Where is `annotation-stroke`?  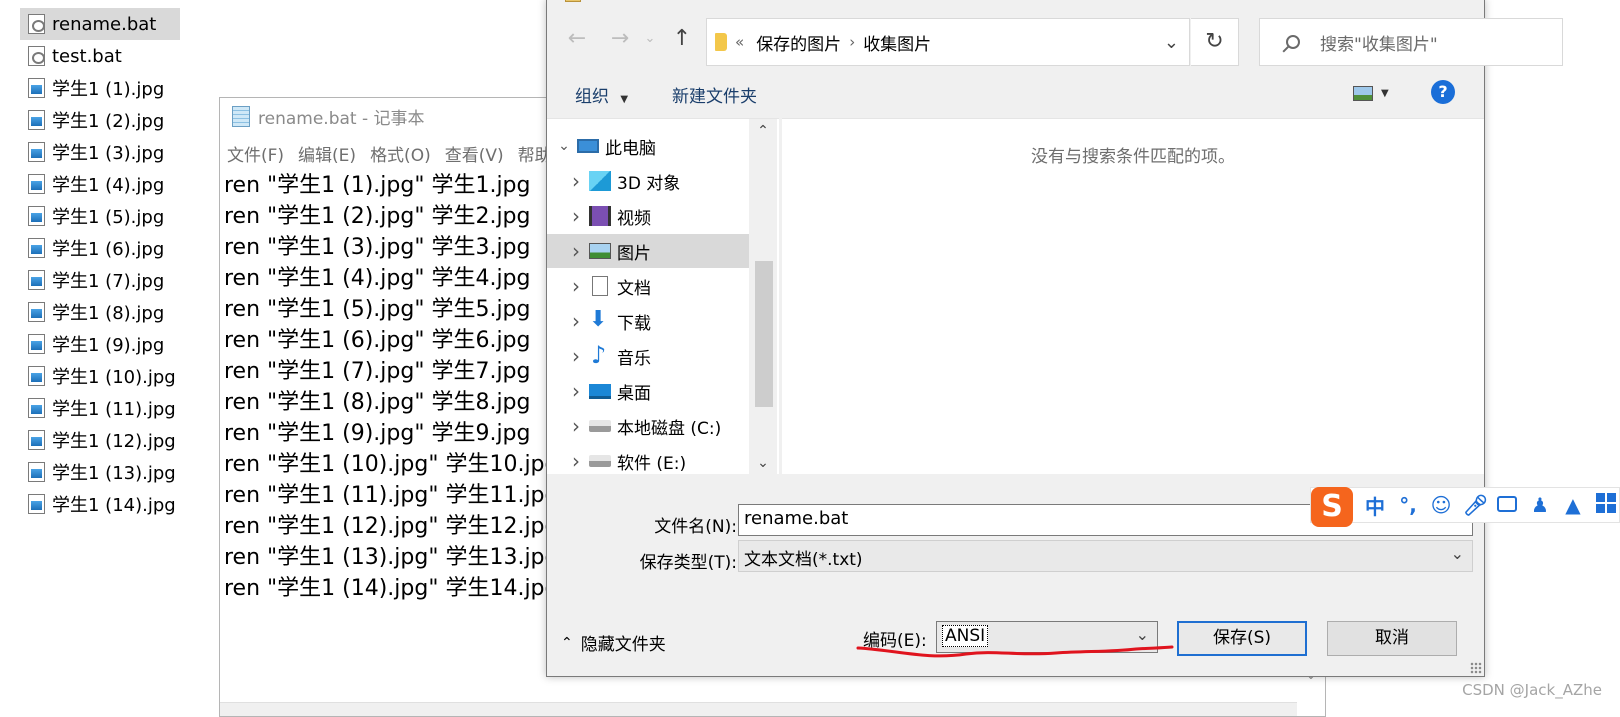
annotation-stroke is located at coordinates (1015, 651).